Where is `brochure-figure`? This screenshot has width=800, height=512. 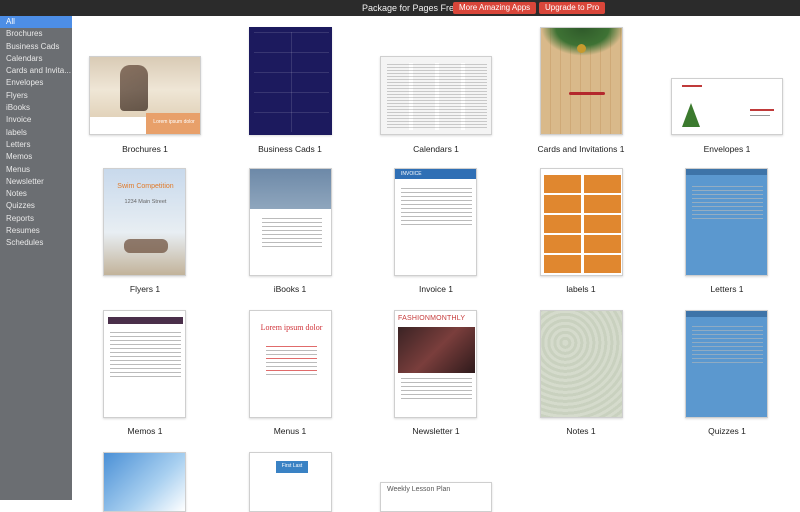 brochure-figure is located at coordinates (134, 88).